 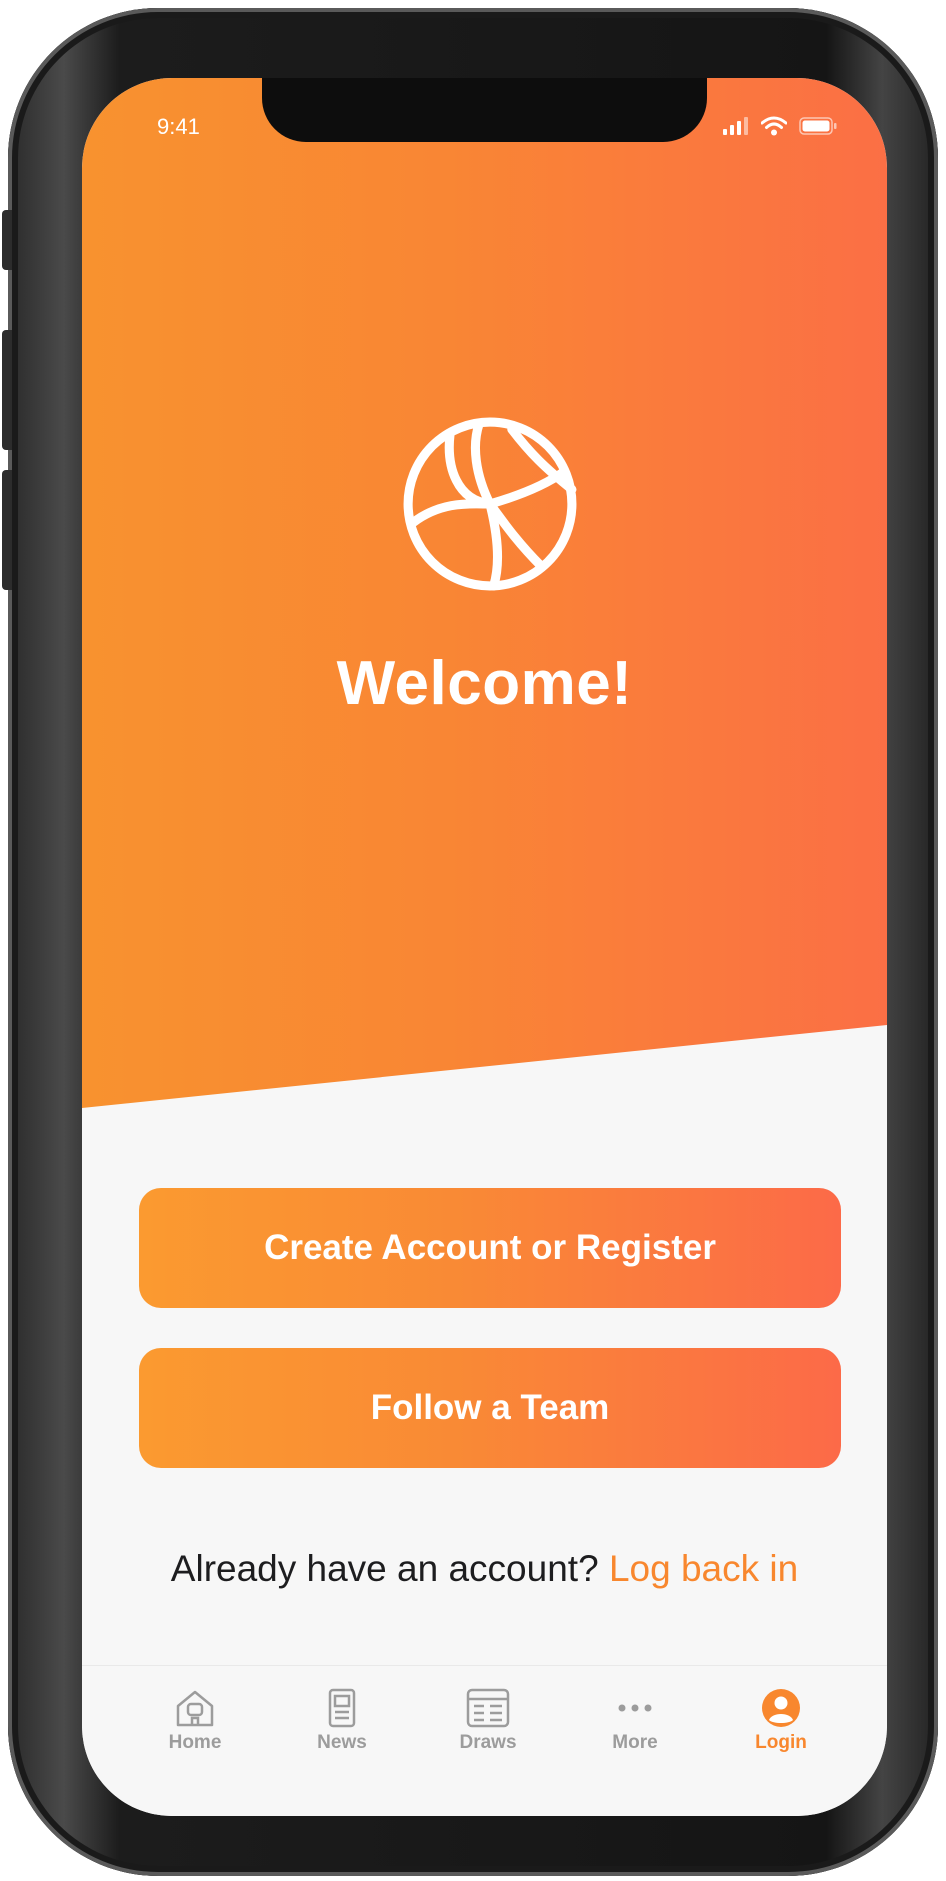 I want to click on follow-team-button: Follow a Team, so click(x=490, y=1408).